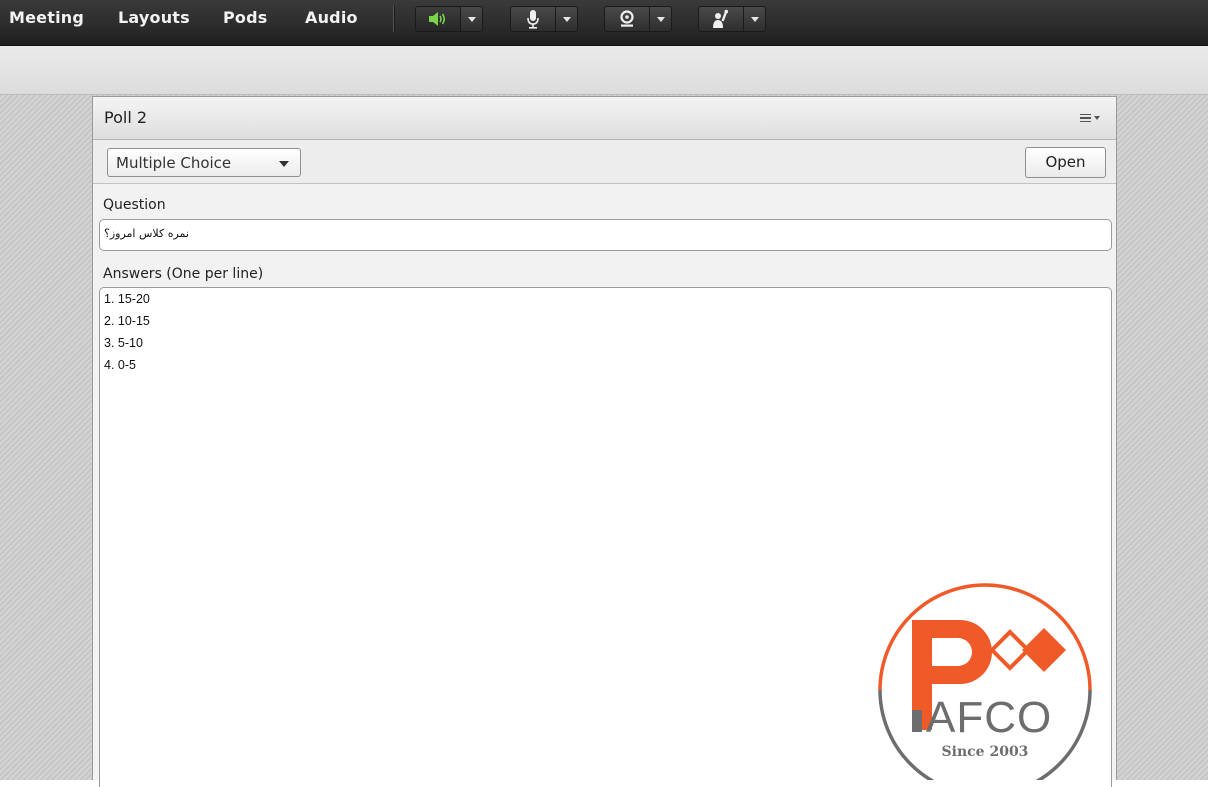  I want to click on status-dropdown-button, so click(755, 19).